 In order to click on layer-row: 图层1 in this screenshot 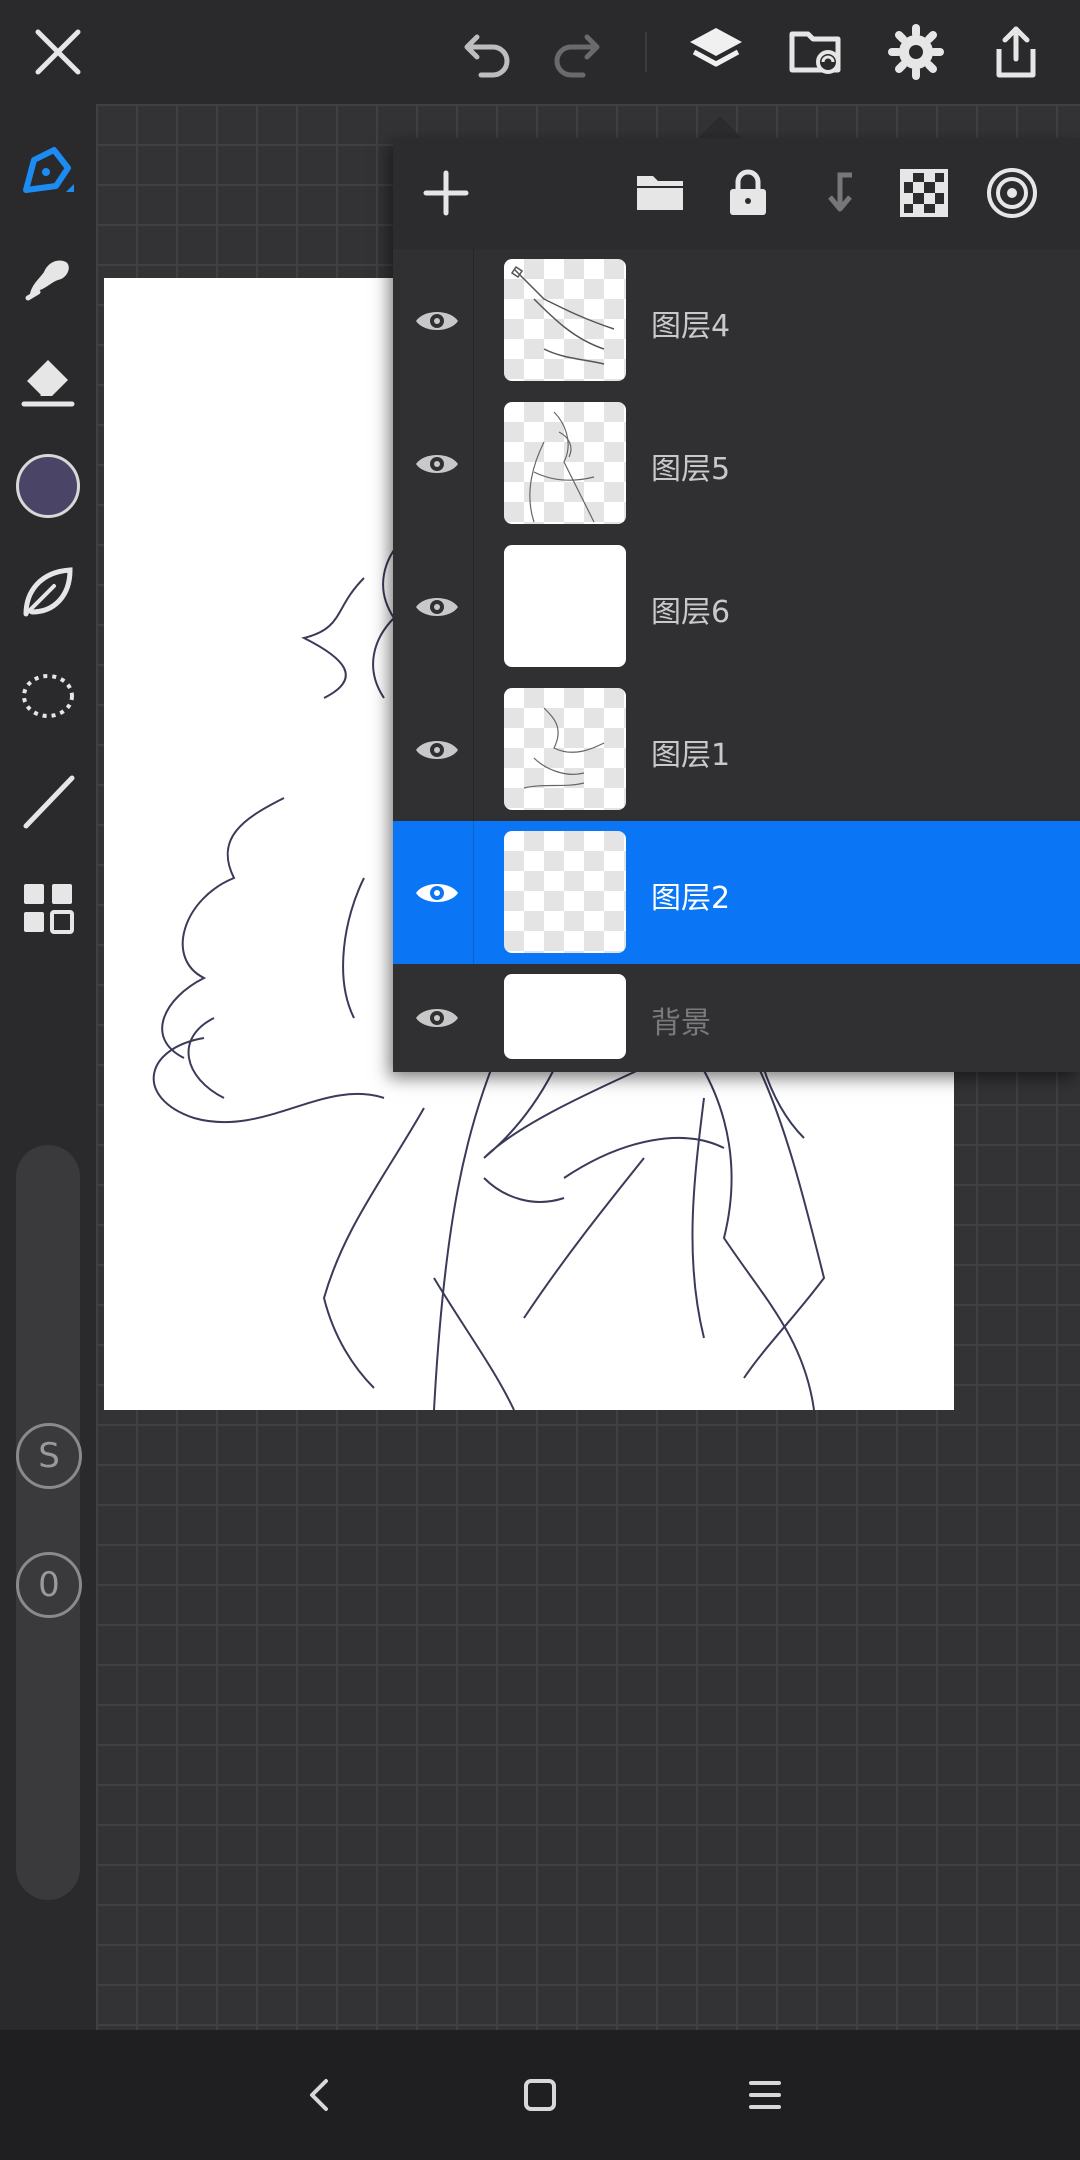, I will do `click(736, 750)`.